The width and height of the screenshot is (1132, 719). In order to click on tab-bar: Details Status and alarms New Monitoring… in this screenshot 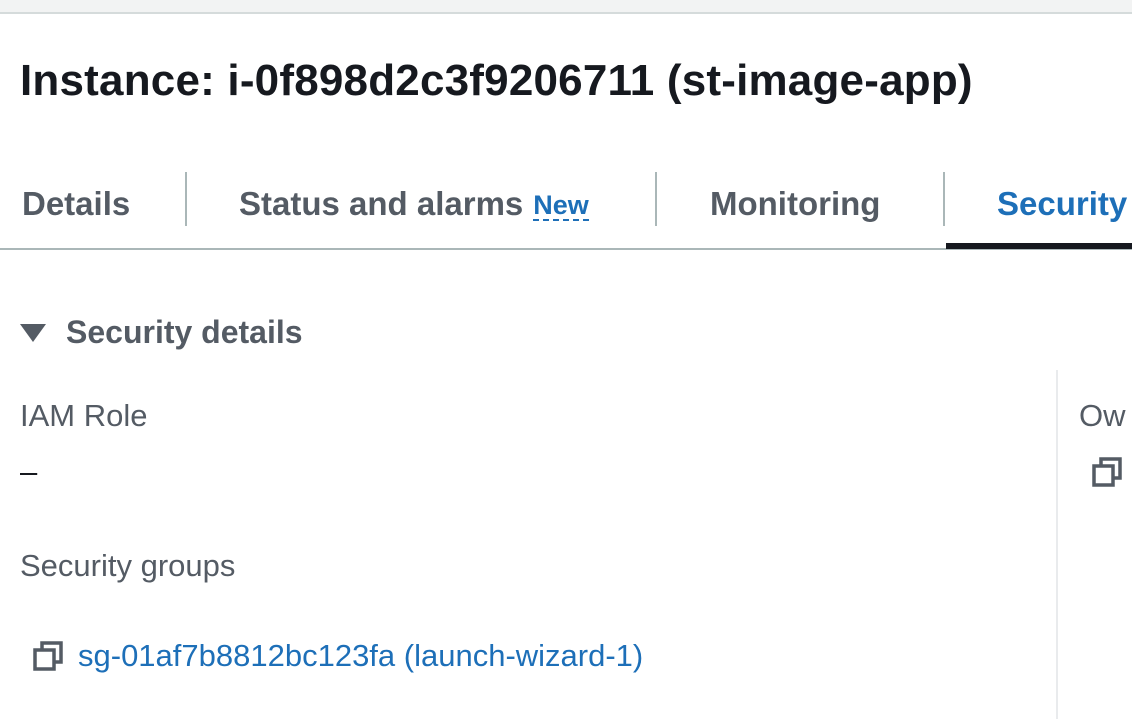, I will do `click(566, 205)`.